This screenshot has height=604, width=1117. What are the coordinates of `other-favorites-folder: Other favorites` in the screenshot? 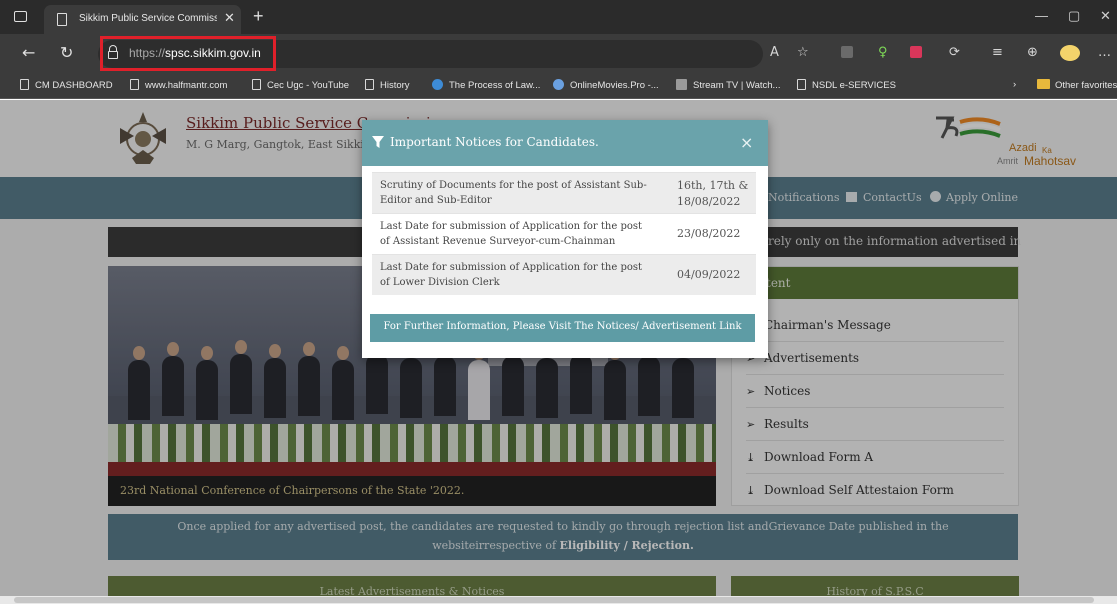 It's located at (1077, 85).